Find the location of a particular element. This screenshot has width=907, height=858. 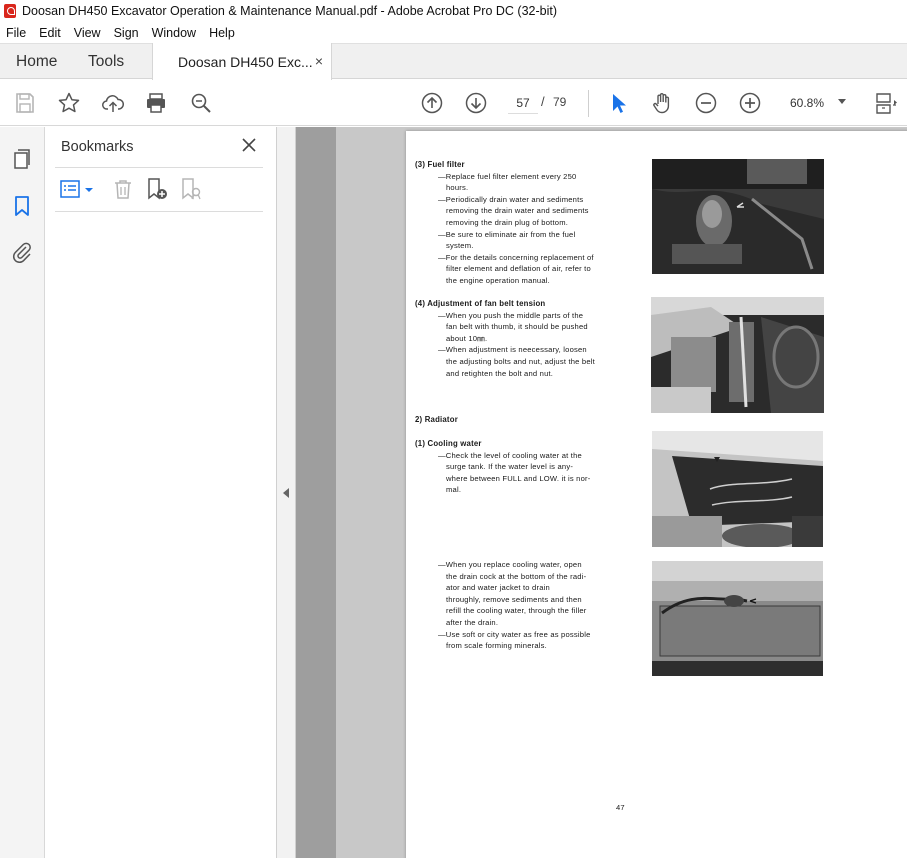

menu-help: Help is located at coordinates (222, 33).